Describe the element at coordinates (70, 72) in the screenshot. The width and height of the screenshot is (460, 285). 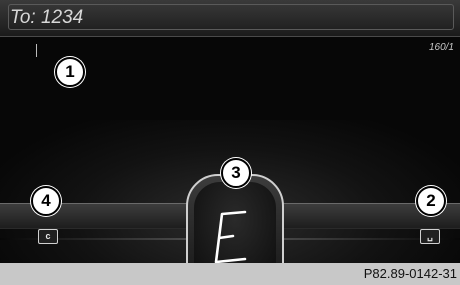
I see `callout-1: 1` at that location.